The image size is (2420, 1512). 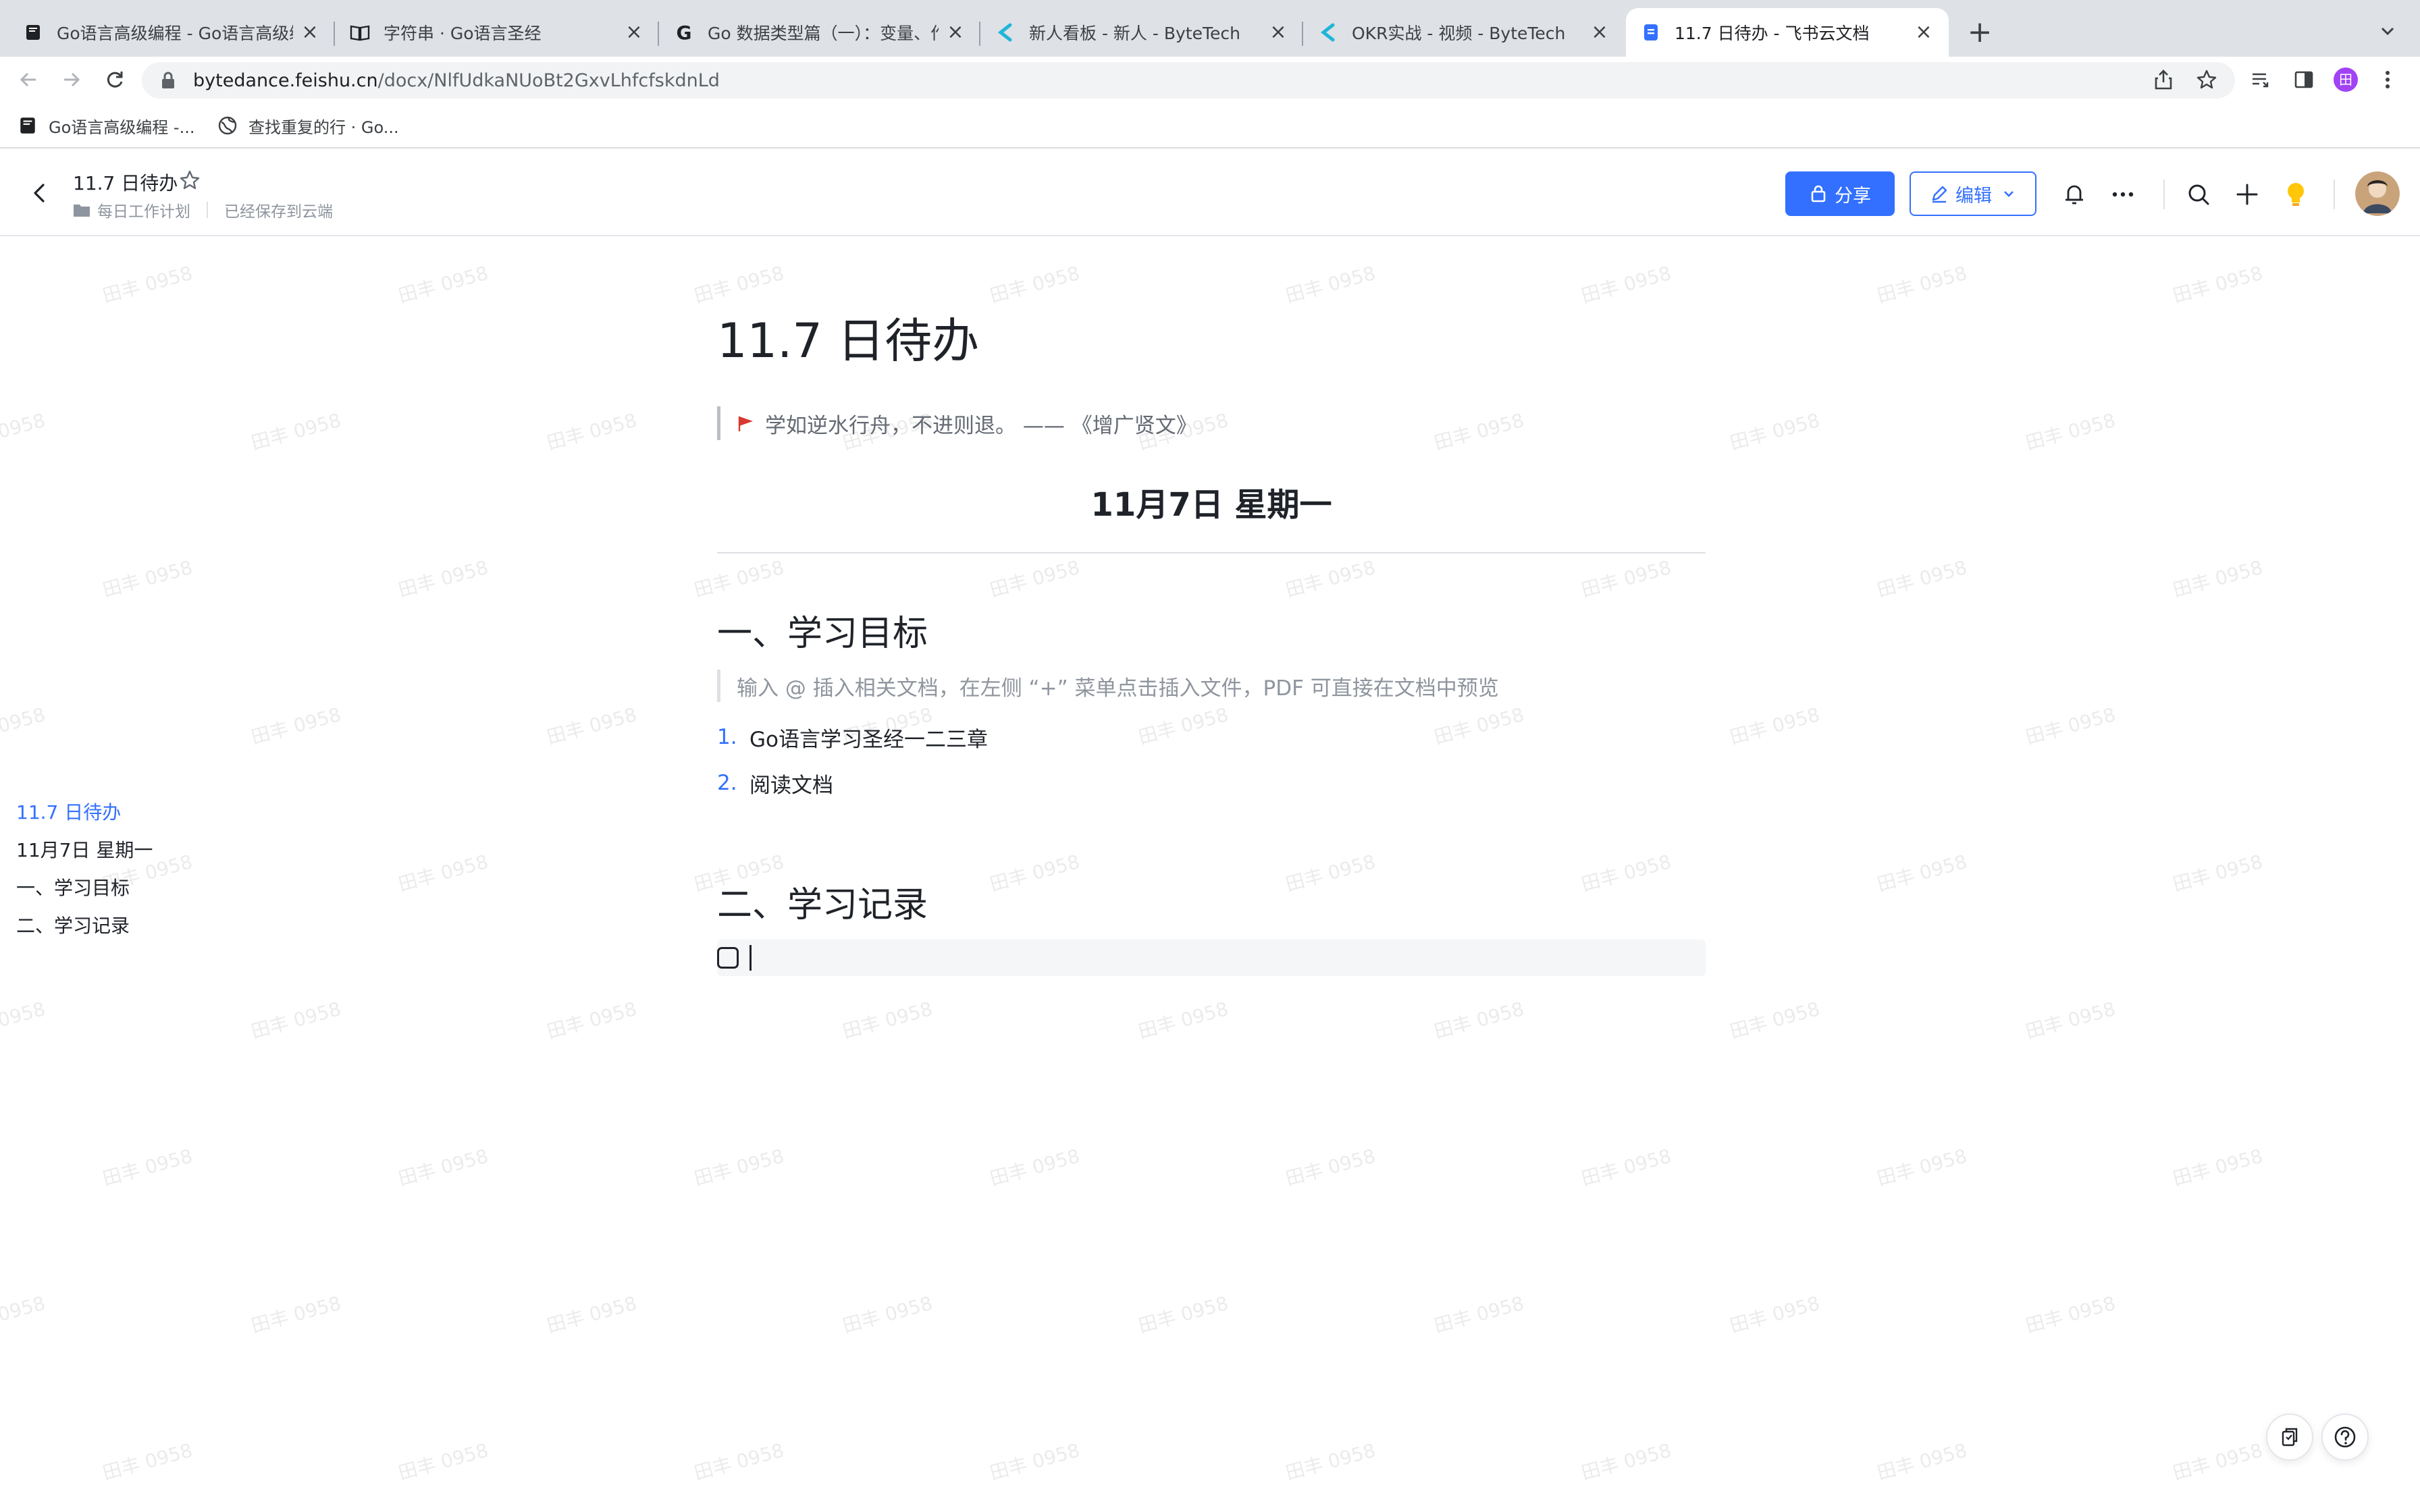 I want to click on forward-arrow-icon, so click(x=71, y=79).